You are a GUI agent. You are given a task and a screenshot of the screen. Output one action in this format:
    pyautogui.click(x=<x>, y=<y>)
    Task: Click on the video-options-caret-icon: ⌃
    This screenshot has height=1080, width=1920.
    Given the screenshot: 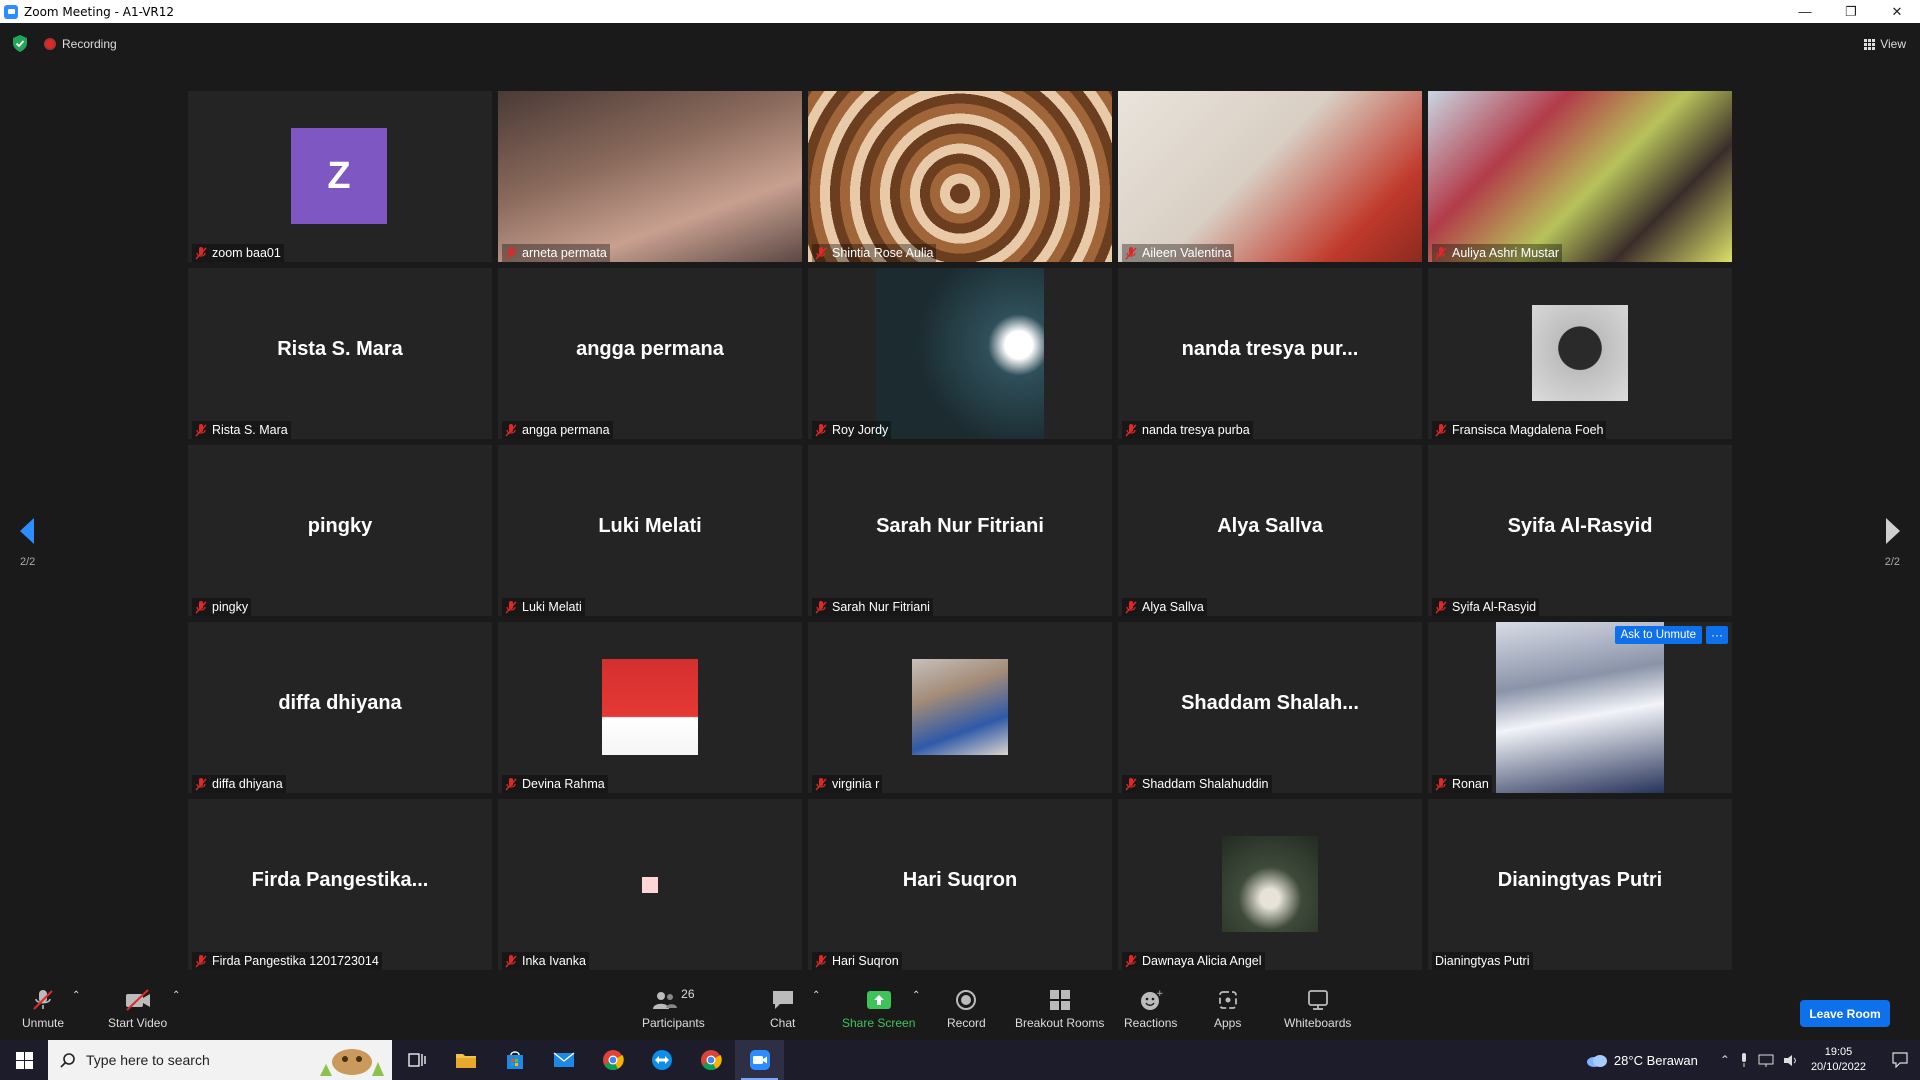 What is the action you would take?
    pyautogui.click(x=176, y=995)
    